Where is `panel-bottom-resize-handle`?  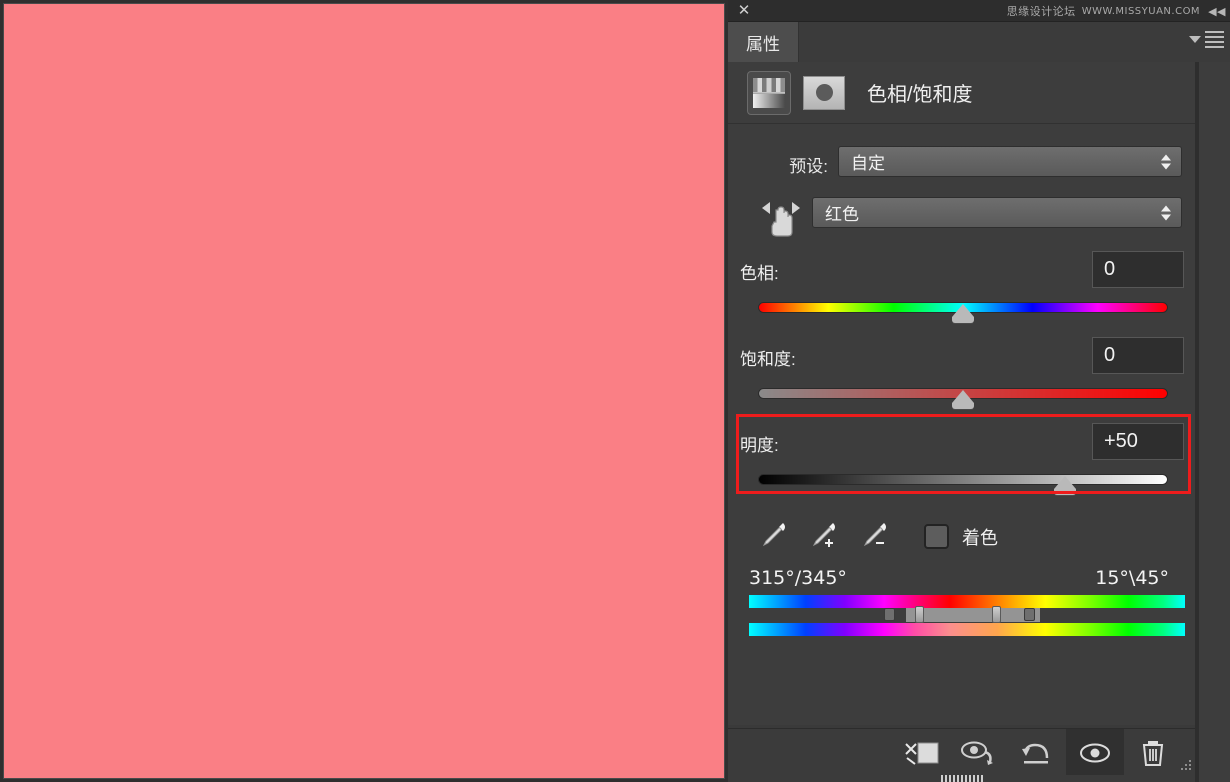 panel-bottom-resize-handle is located at coordinates (961, 778).